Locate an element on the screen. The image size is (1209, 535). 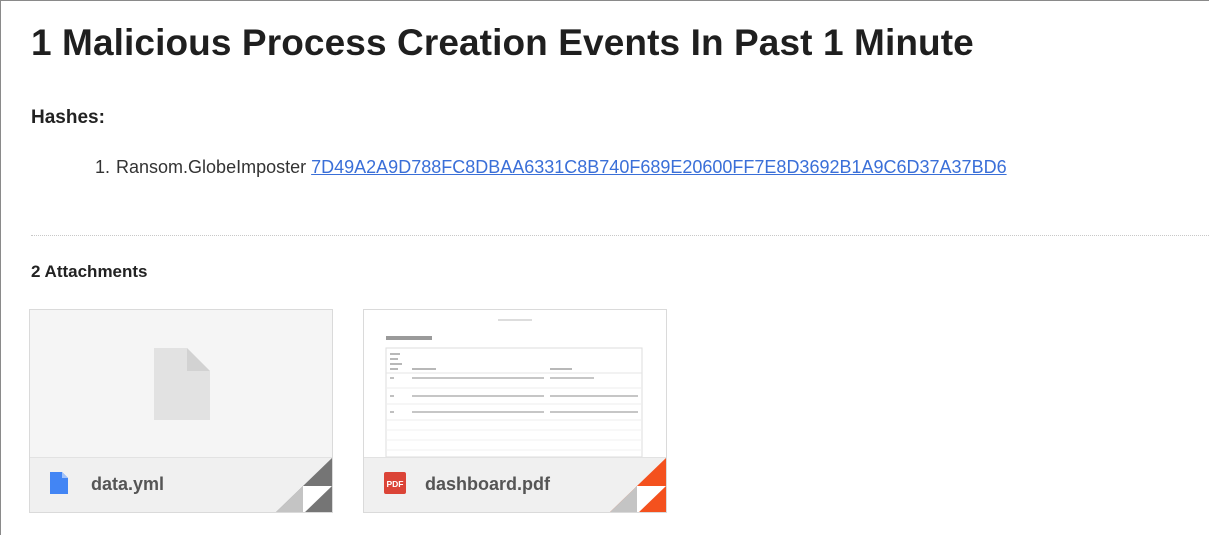
pdf-icon-label: PDF is located at coordinates (395, 484).